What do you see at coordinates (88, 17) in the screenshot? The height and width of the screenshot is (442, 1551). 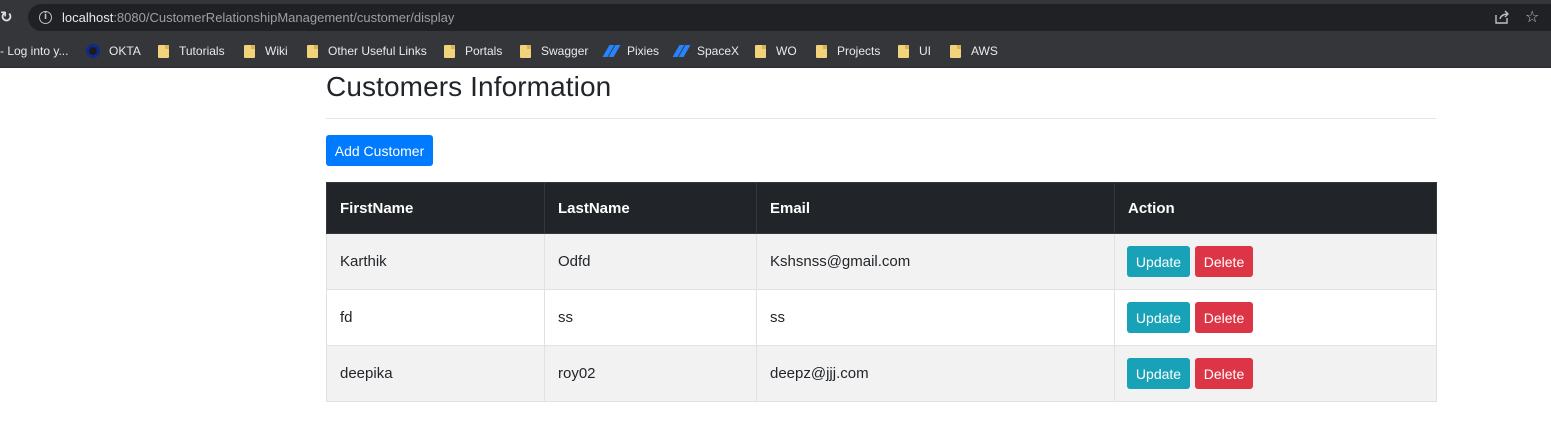 I see `url-host: localhost` at bounding box center [88, 17].